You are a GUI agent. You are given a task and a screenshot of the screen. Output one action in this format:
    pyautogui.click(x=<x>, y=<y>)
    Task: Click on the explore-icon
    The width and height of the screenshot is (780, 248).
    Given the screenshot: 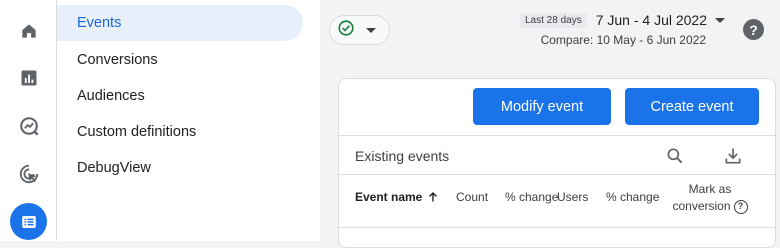 What is the action you would take?
    pyautogui.click(x=28, y=125)
    